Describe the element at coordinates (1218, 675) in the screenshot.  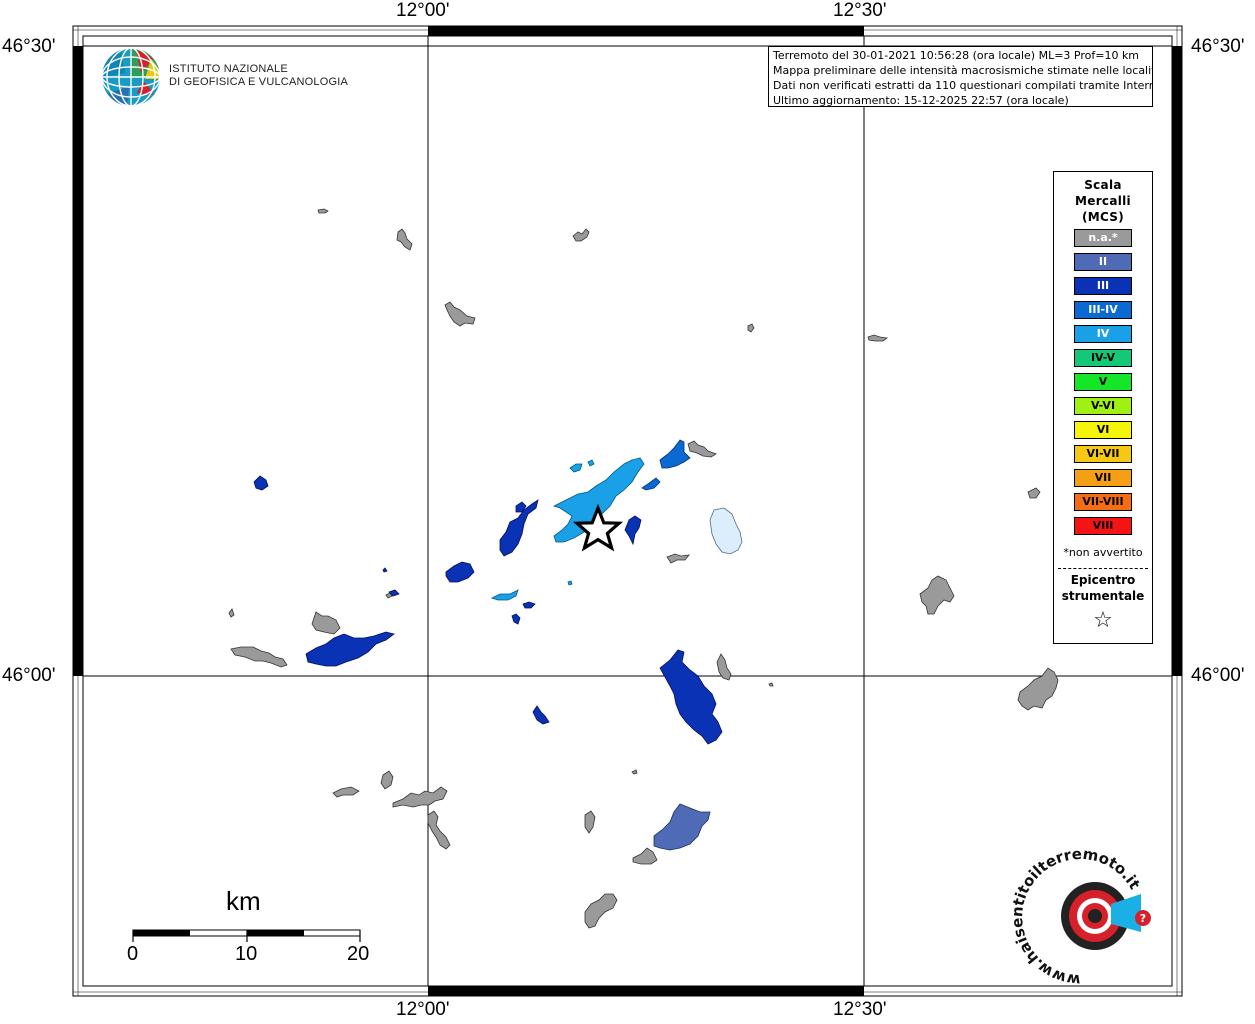
I see `lat-label-right-mid: 46°00'` at that location.